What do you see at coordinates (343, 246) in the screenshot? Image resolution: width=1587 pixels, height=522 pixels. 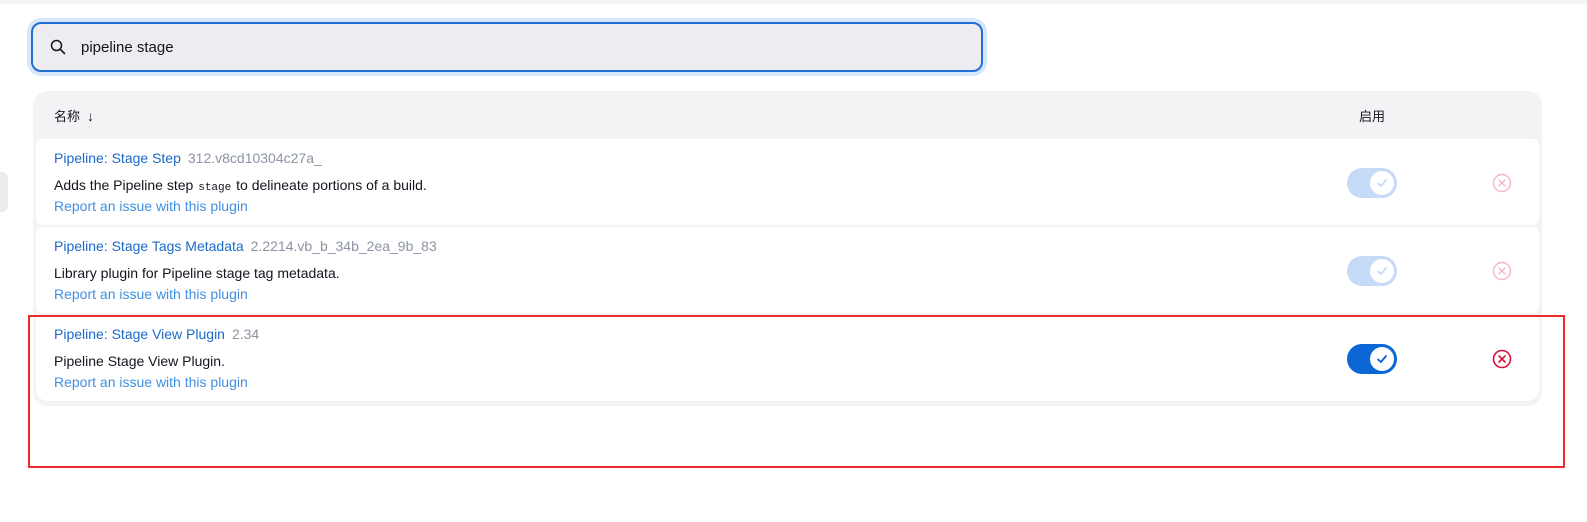 I see `plugin-version: 2.2214.vb_b_34b_2ea_9b_83` at bounding box center [343, 246].